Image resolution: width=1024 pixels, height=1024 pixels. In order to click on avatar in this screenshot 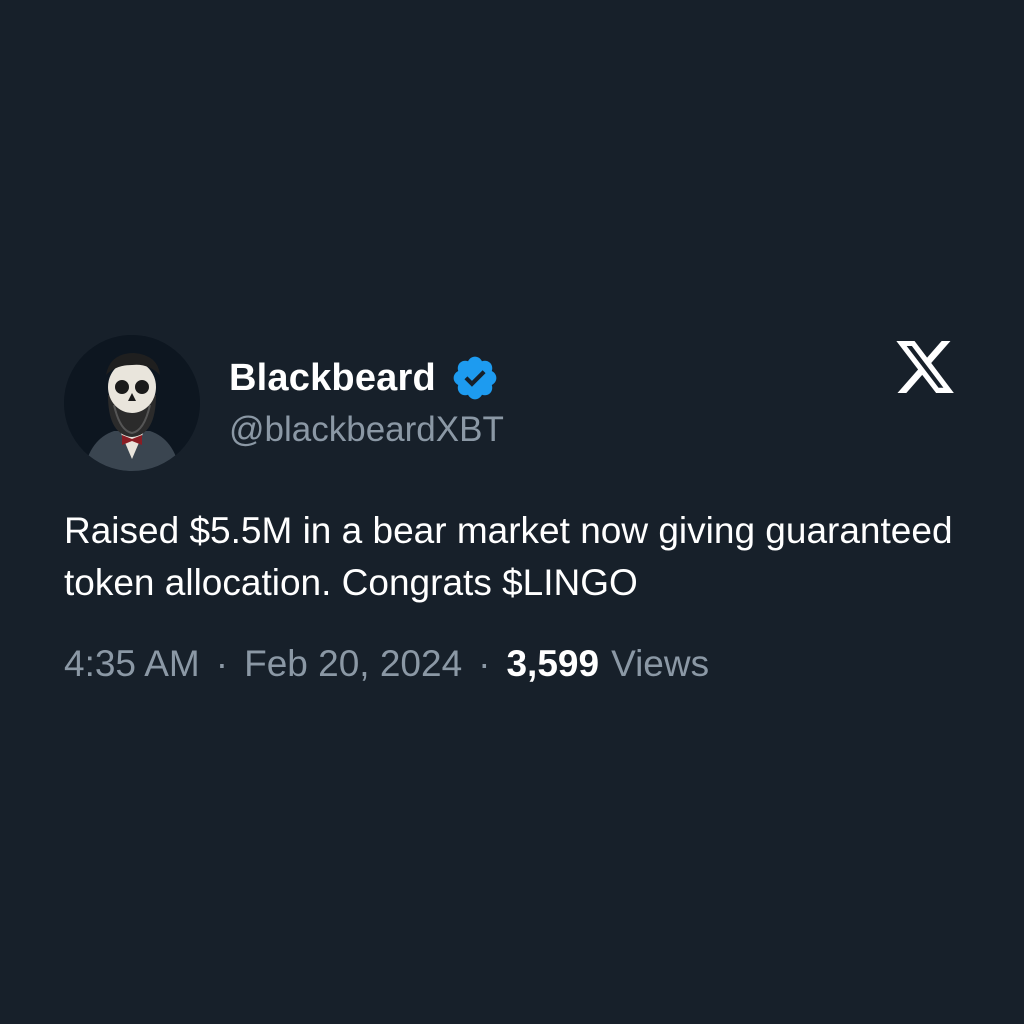, I will do `click(132, 403)`.